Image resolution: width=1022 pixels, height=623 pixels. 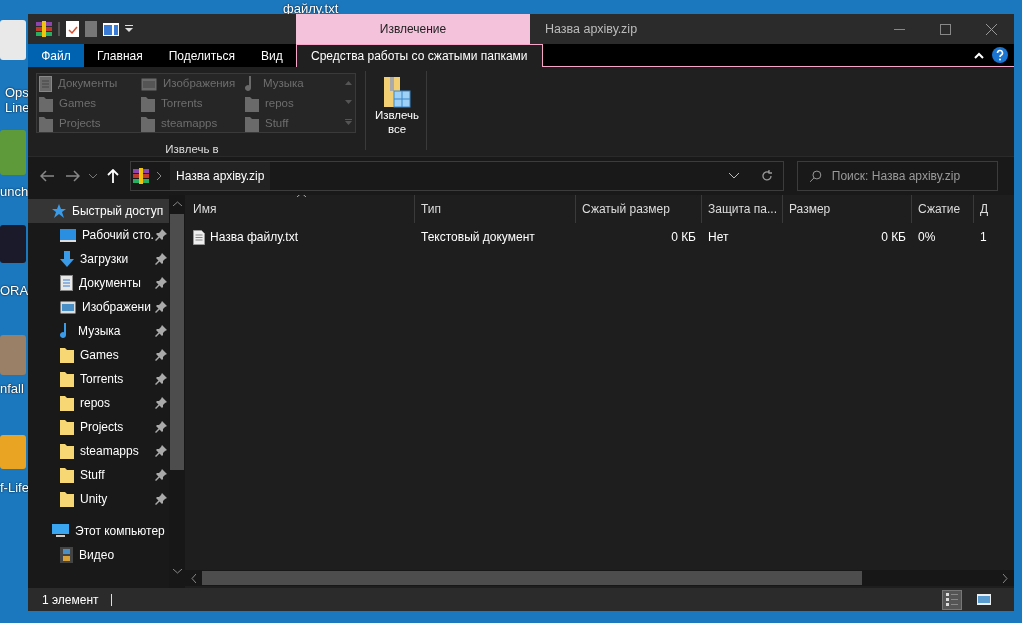 What do you see at coordinates (98, 211) in the screenshot?
I see `nav-item: Быстрый доступ` at bounding box center [98, 211].